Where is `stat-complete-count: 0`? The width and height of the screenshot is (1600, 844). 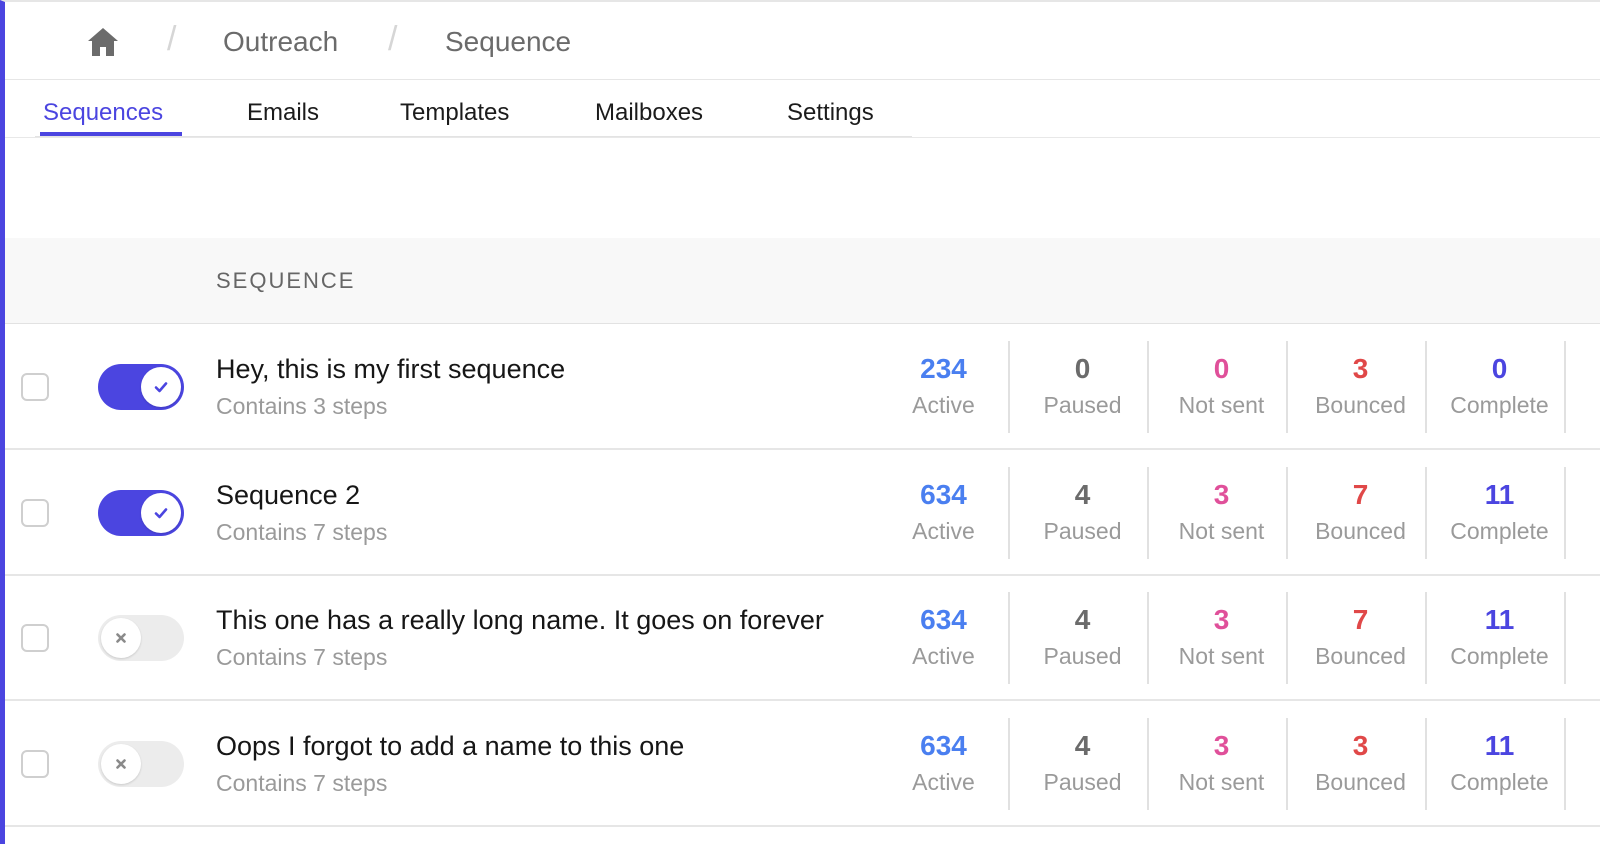
stat-complete-count: 0 is located at coordinates (1499, 368).